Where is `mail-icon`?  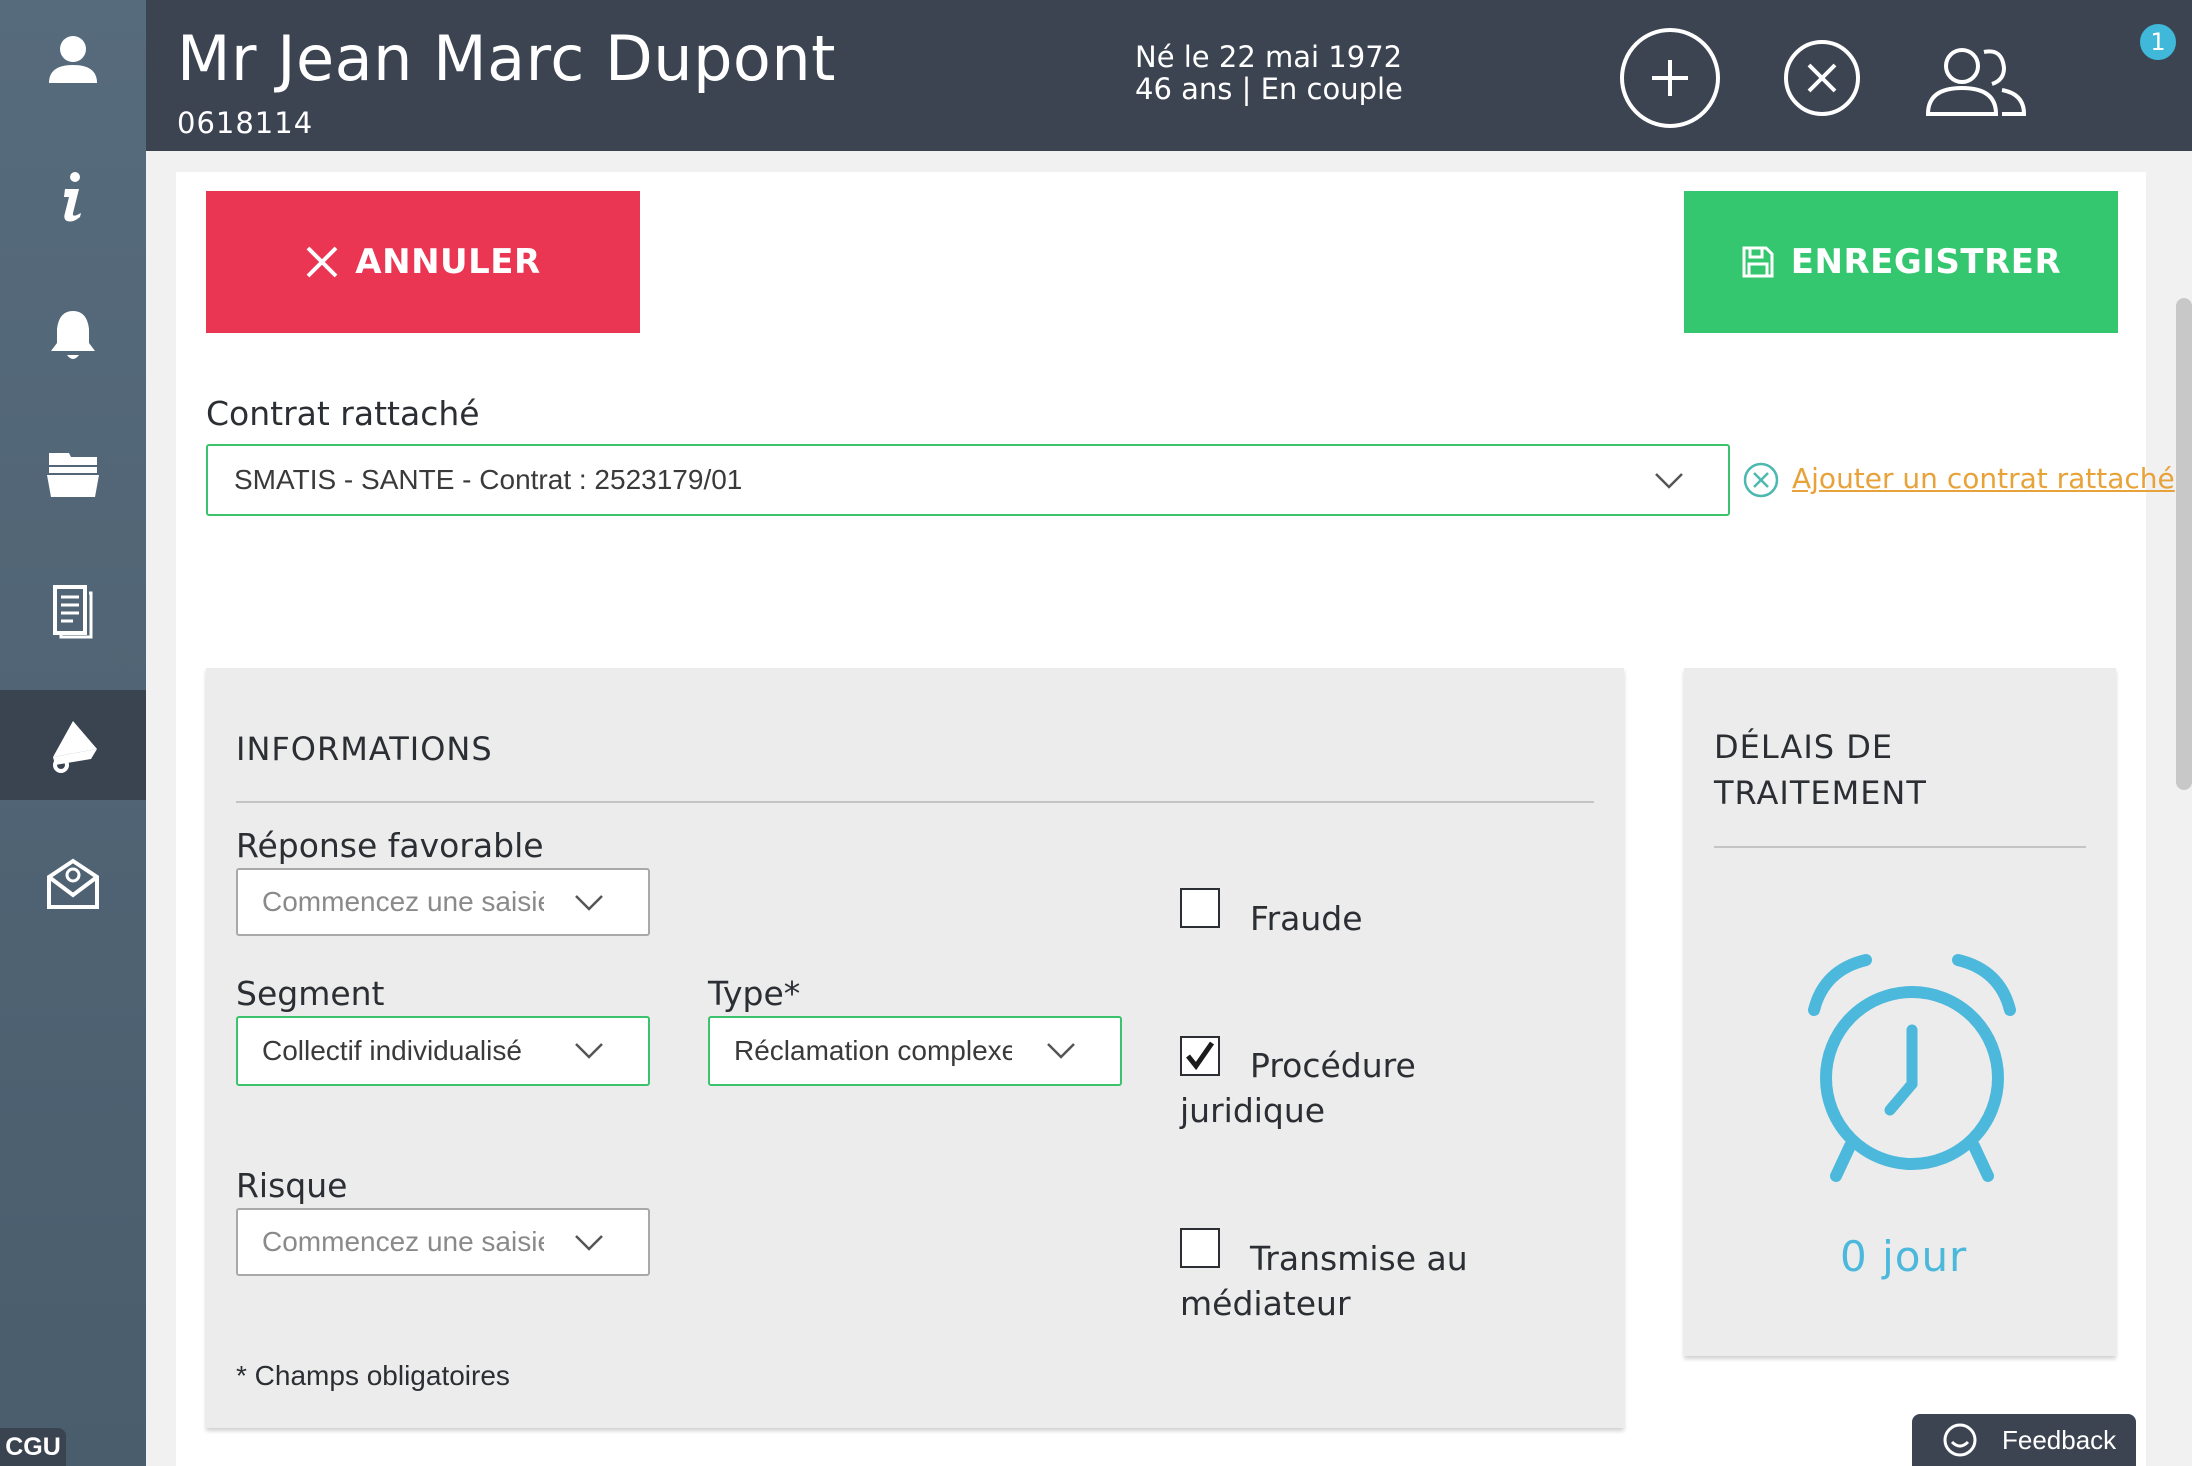 mail-icon is located at coordinates (73, 883).